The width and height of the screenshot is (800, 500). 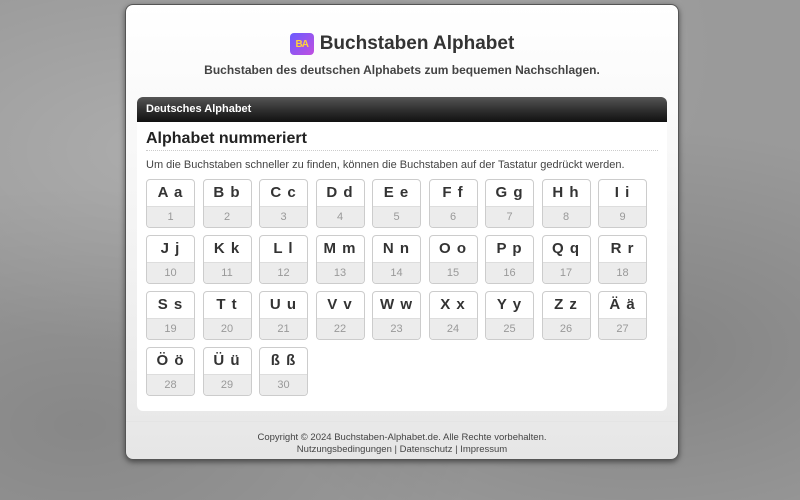 I want to click on letter-label: I i, so click(x=622, y=192).